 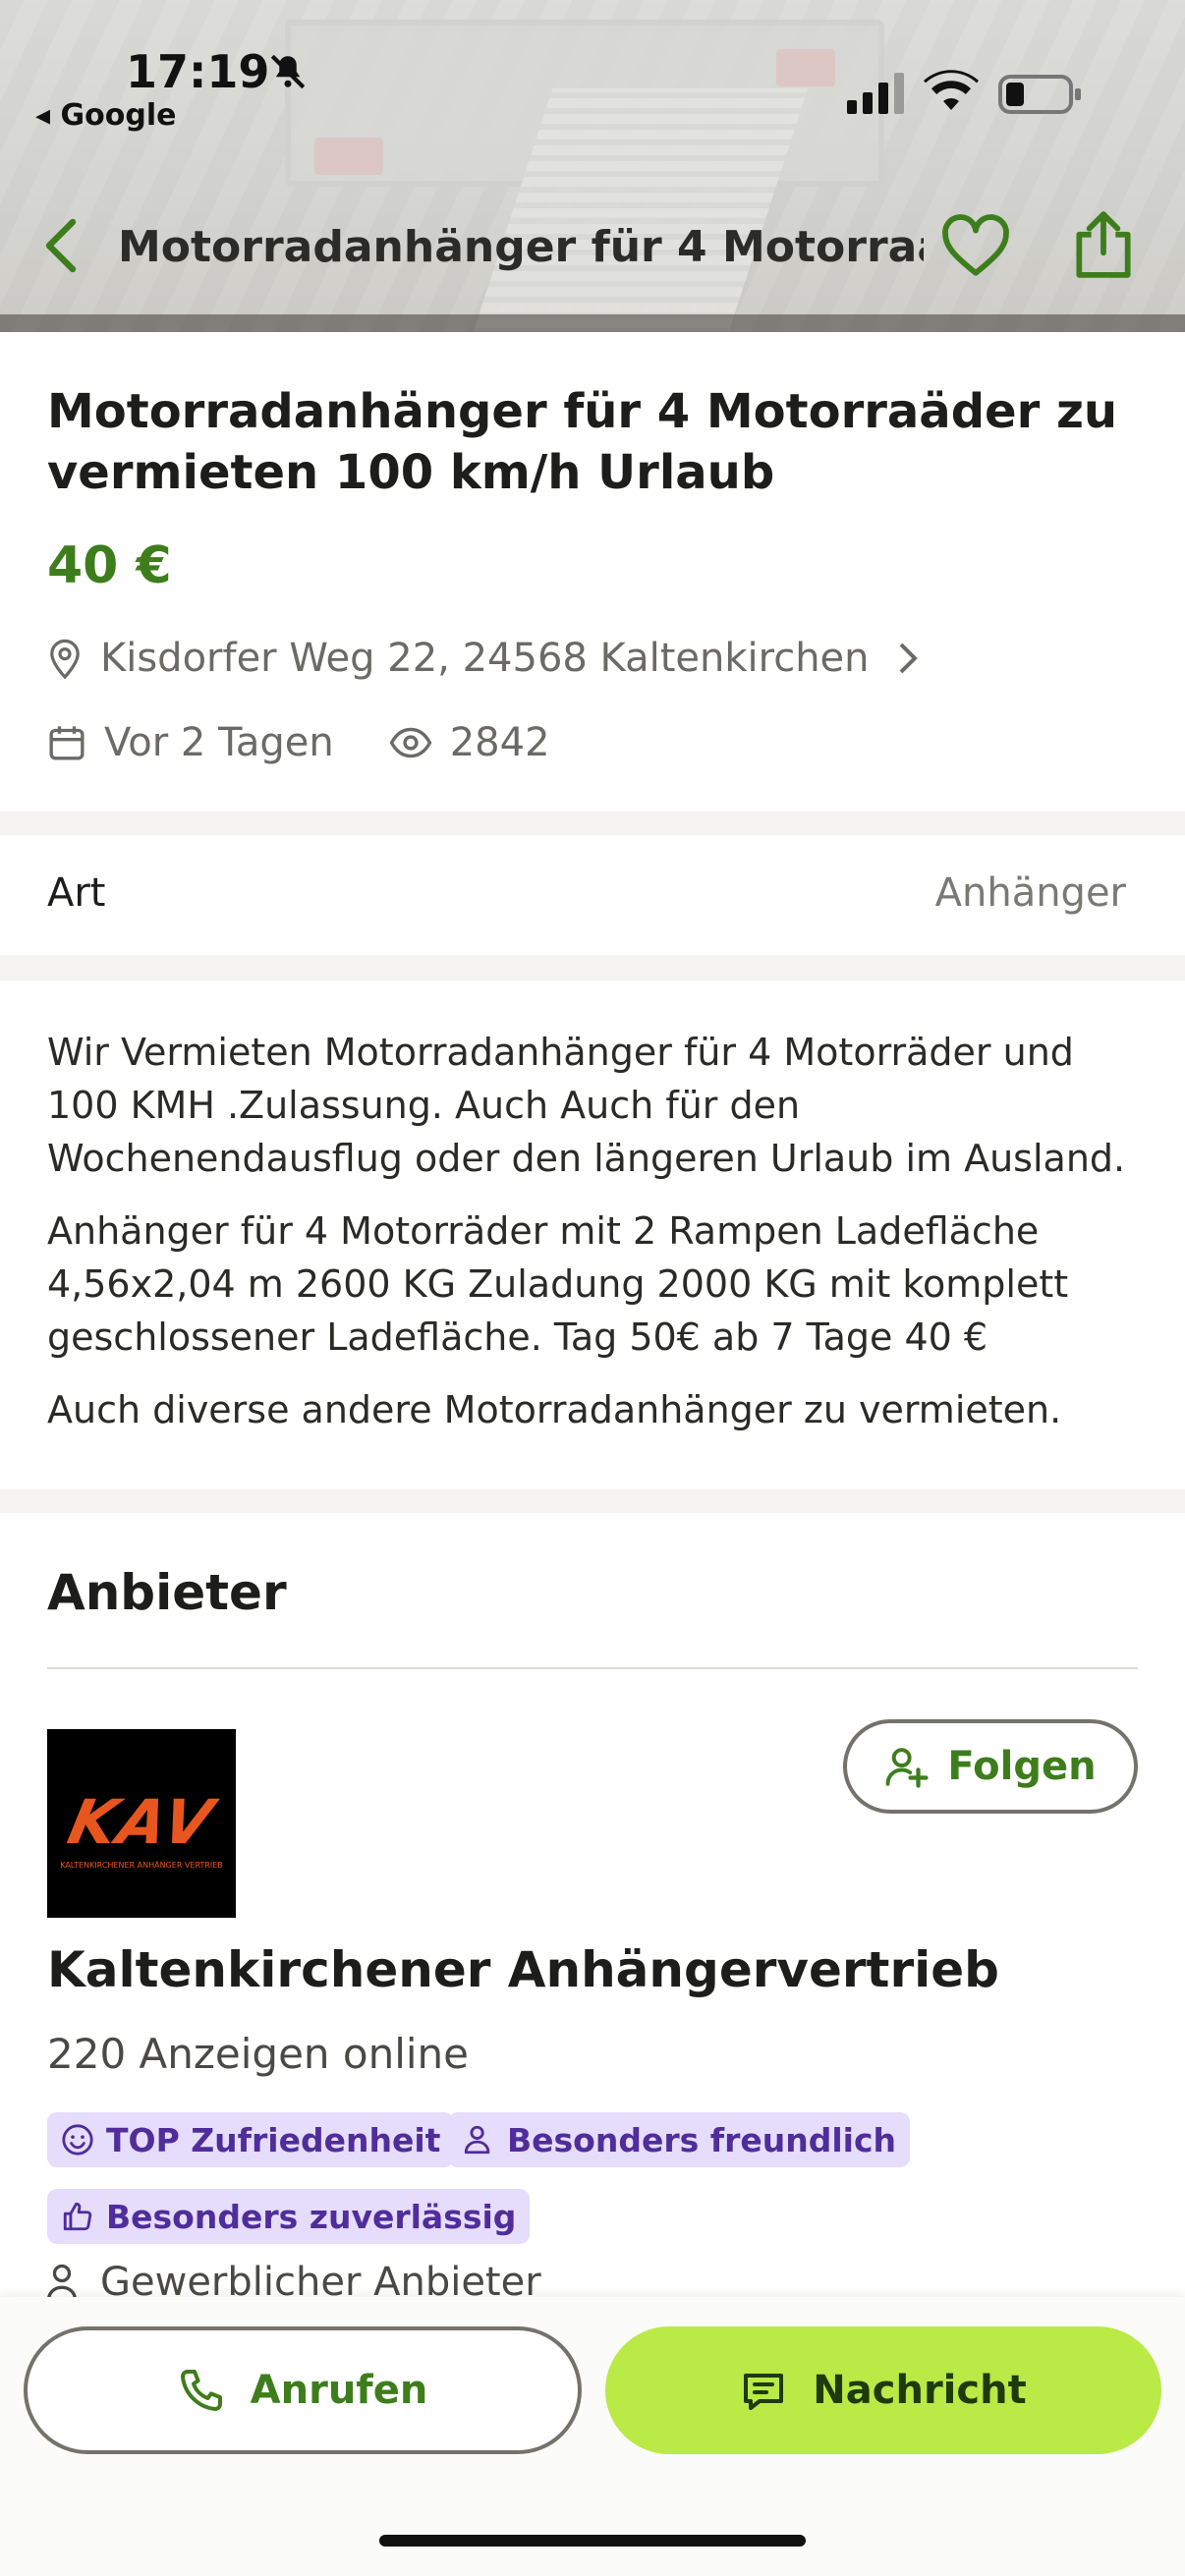 I want to click on message-button: Nachricht, so click(x=883, y=2390).